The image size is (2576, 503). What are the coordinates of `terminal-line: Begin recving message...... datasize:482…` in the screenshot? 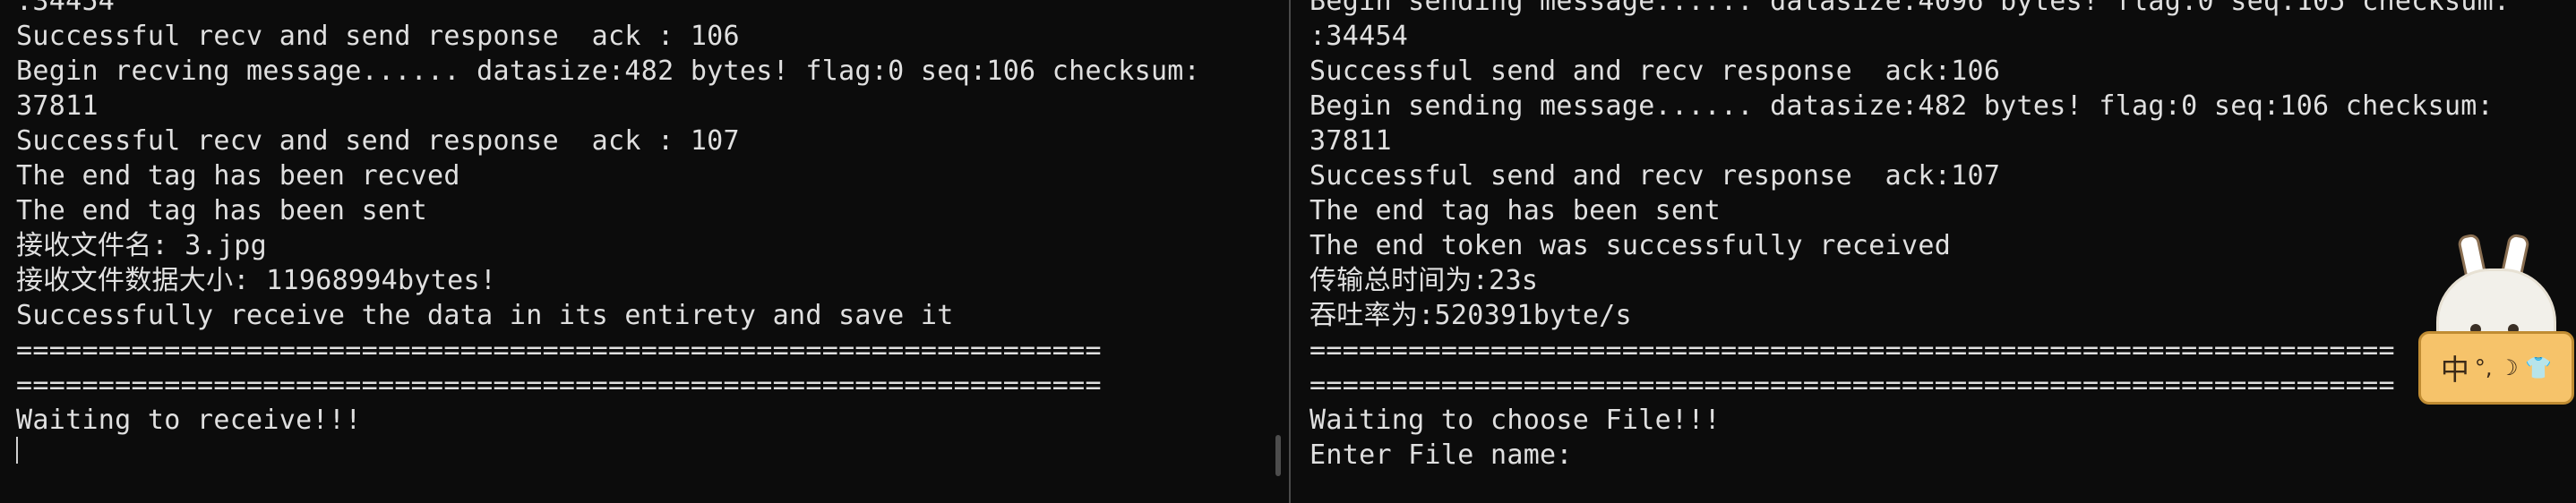 It's located at (608, 71).